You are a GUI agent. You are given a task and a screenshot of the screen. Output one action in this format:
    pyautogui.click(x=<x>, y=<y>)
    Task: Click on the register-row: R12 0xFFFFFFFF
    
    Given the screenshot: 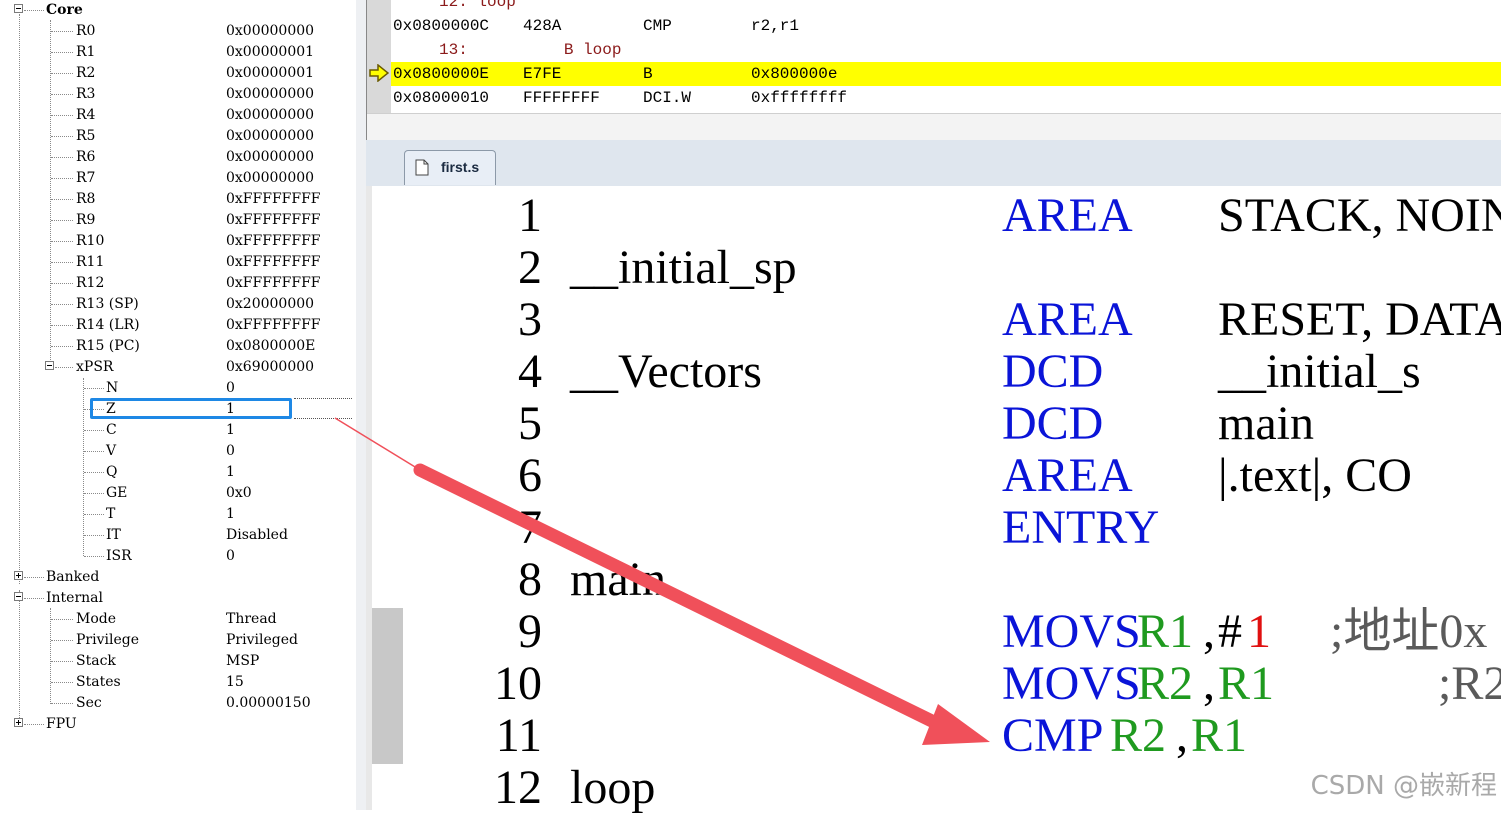 What is the action you would take?
    pyautogui.click(x=178, y=283)
    